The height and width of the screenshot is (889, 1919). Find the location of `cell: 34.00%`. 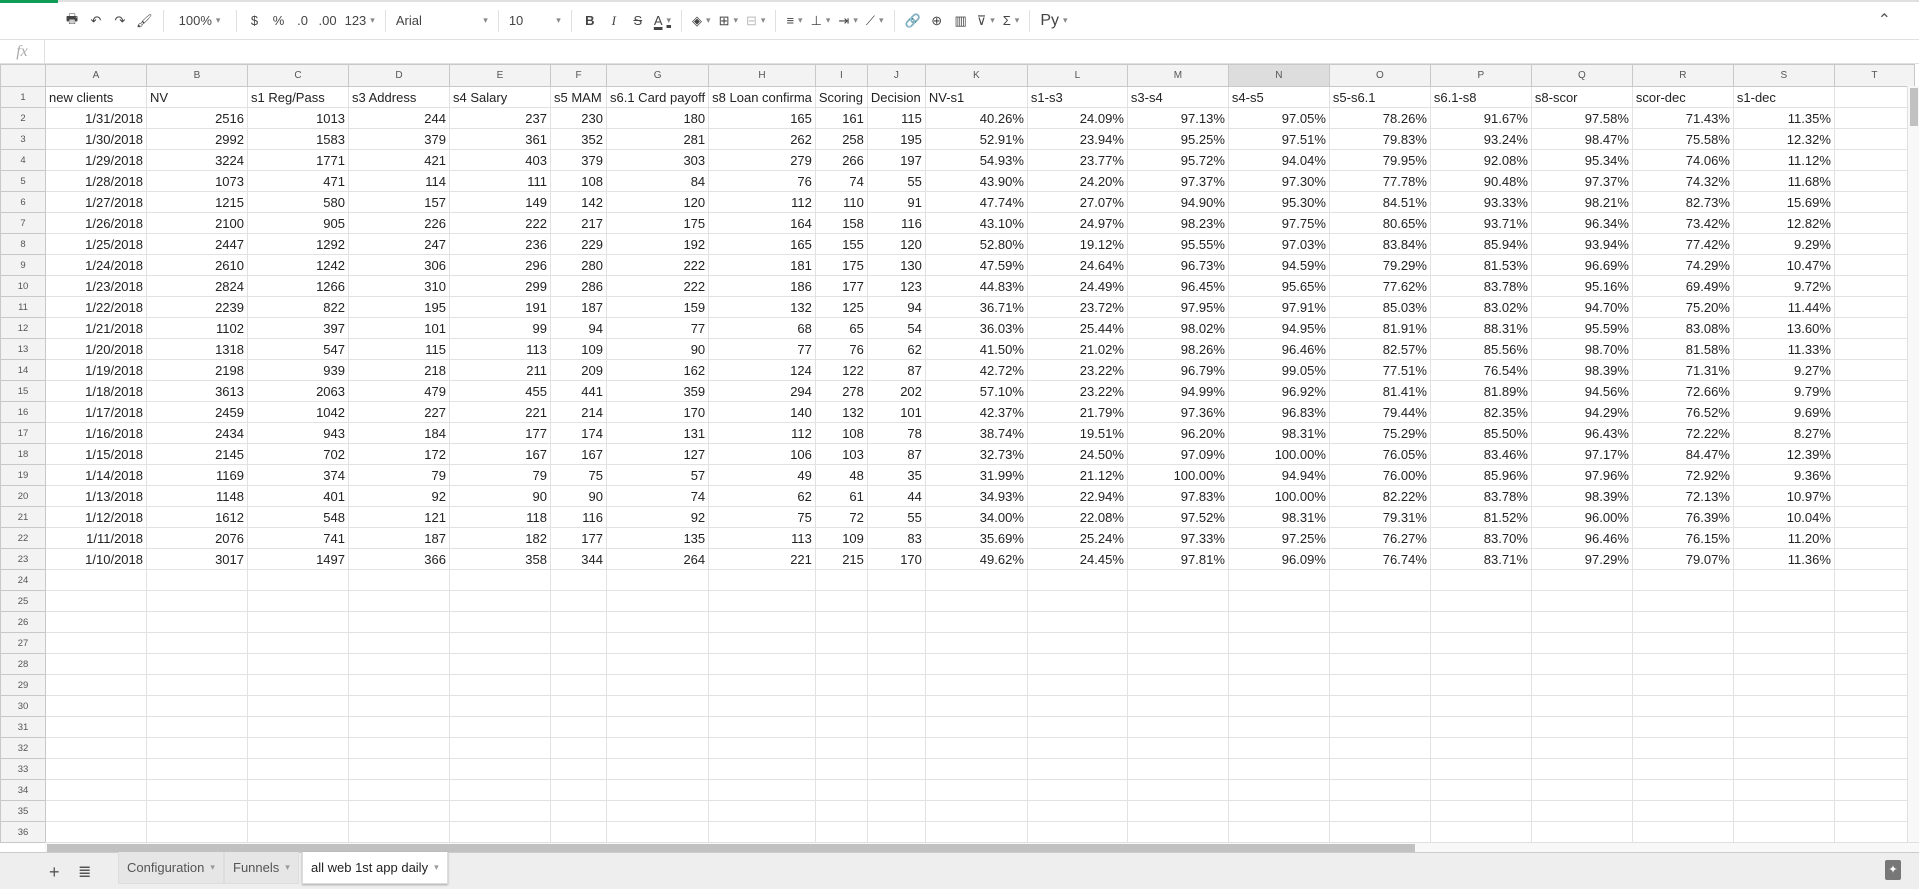

cell: 34.00% is located at coordinates (976, 517).